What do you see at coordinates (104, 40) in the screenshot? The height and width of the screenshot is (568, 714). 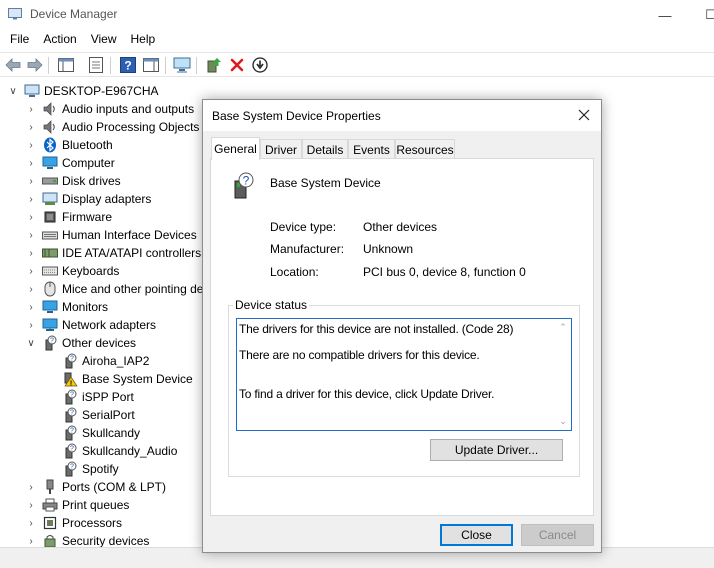 I see `menu-view: View` at bounding box center [104, 40].